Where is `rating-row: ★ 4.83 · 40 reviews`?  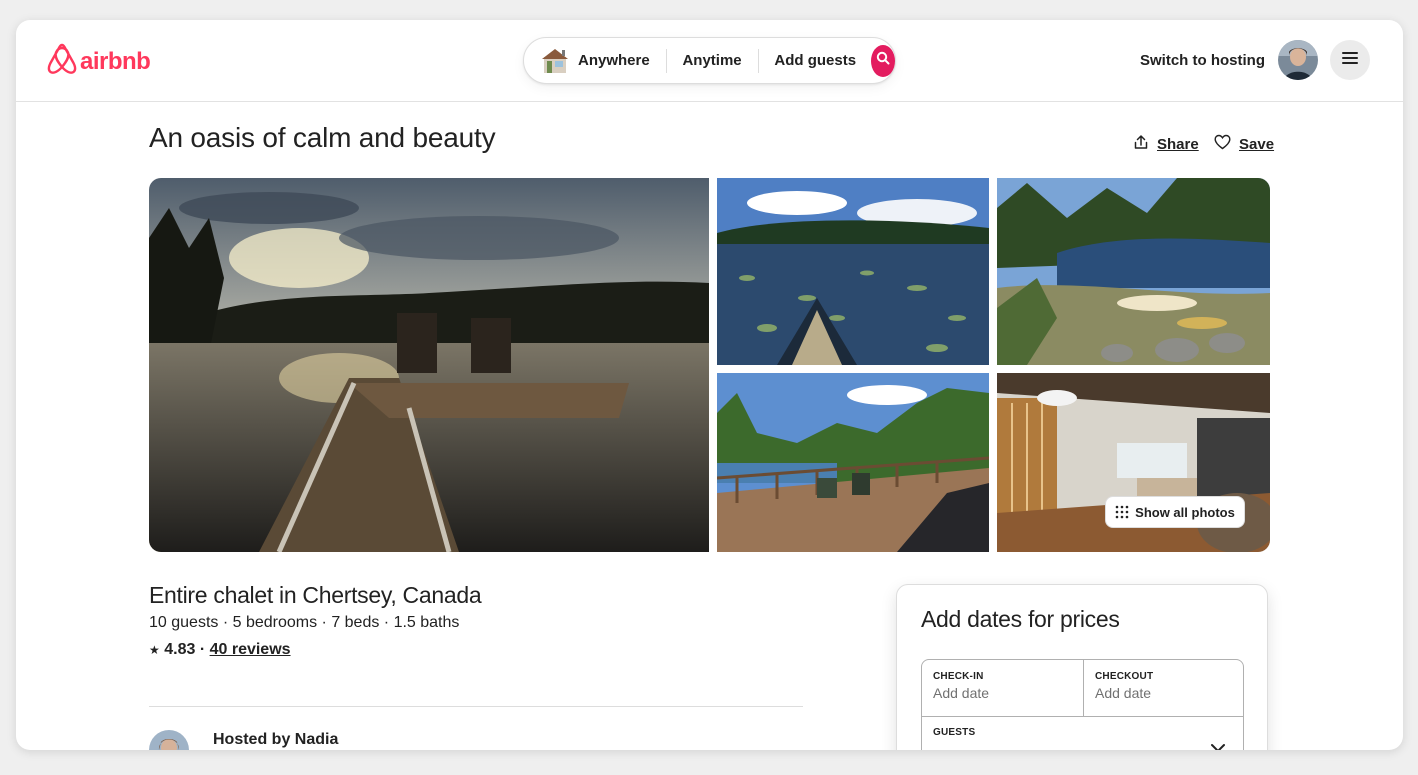 rating-row: ★ 4.83 · 40 reviews is located at coordinates (220, 650).